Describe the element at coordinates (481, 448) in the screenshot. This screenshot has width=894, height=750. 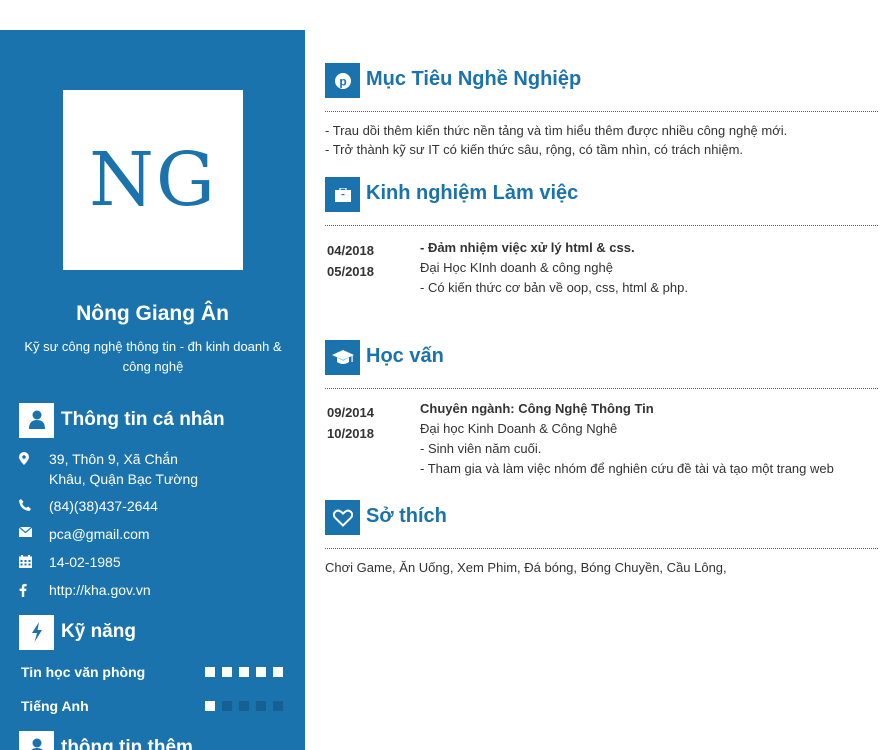
I see `education-note: - Sinh viên năm cuối.` at that location.